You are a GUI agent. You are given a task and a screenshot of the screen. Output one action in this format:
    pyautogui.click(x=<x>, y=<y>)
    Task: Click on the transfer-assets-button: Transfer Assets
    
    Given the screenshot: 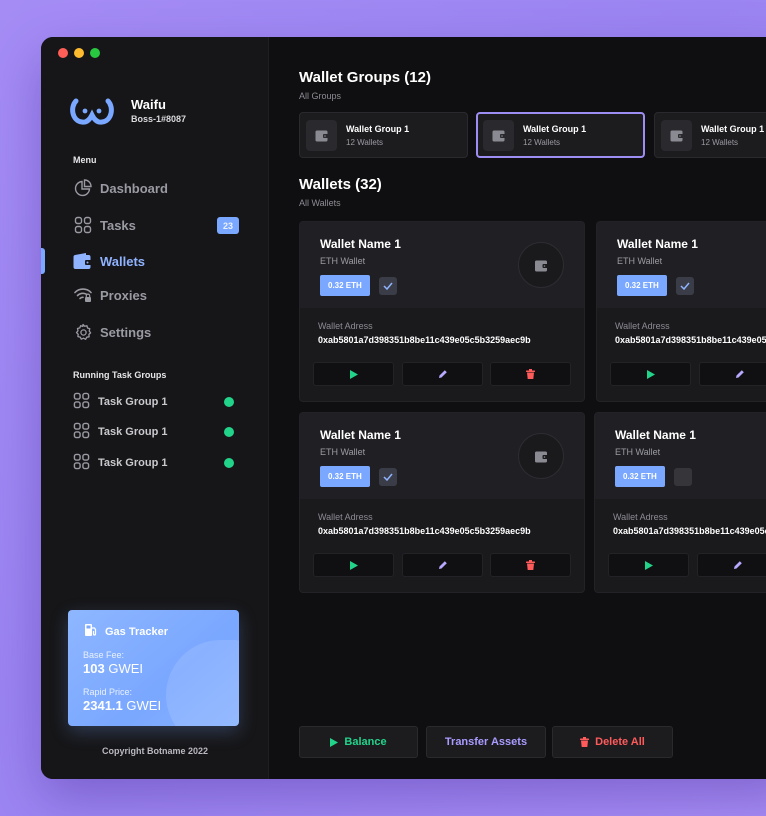 What is the action you would take?
    pyautogui.click(x=486, y=742)
    